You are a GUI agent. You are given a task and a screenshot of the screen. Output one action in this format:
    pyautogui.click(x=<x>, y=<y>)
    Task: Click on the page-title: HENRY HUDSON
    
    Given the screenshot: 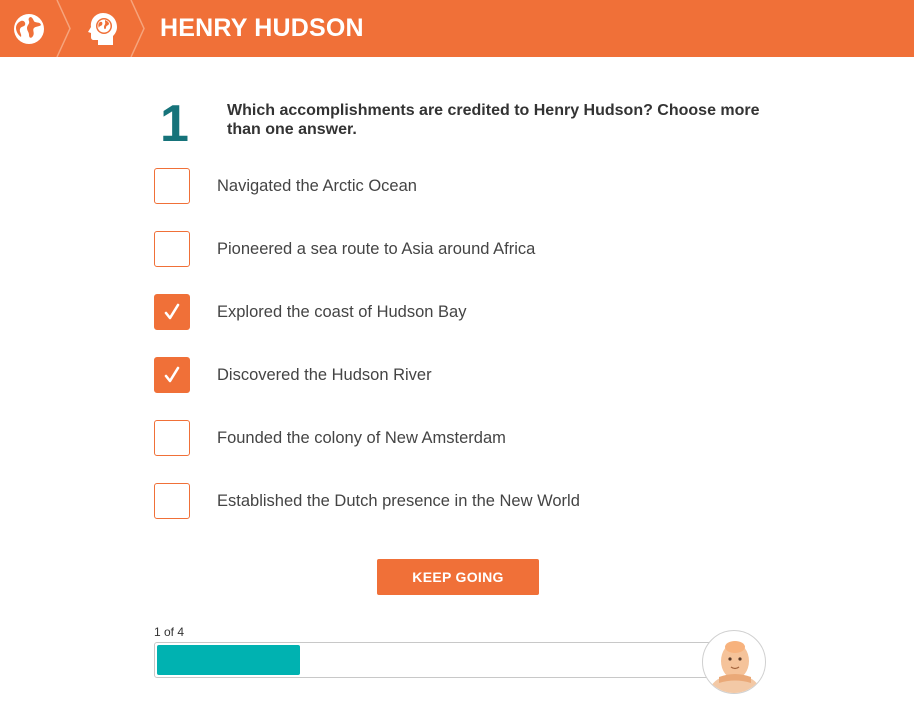 What is the action you would take?
    pyautogui.click(x=262, y=28)
    